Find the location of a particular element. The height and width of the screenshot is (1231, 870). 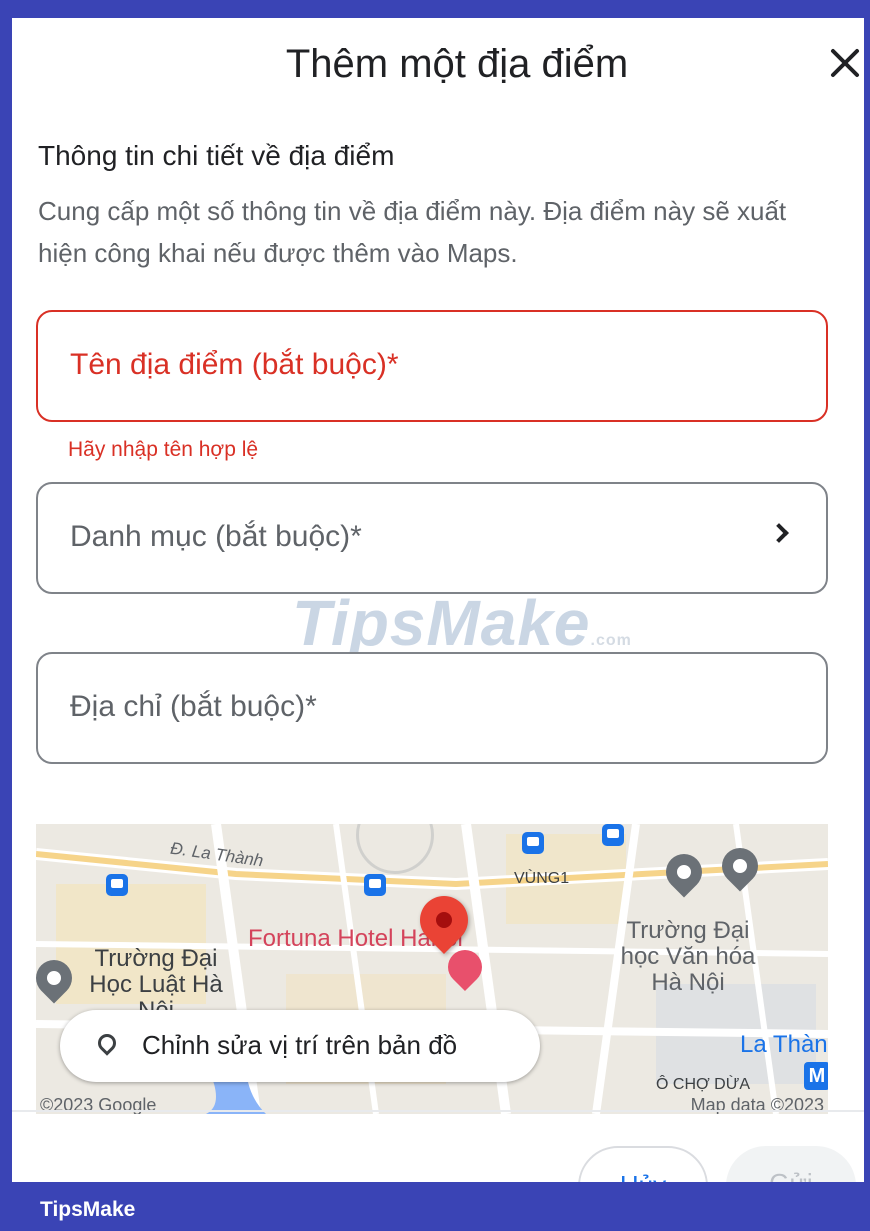

edit-location-label: Chỉnh sửa vị trí trên bản đồ is located at coordinates (300, 1045).